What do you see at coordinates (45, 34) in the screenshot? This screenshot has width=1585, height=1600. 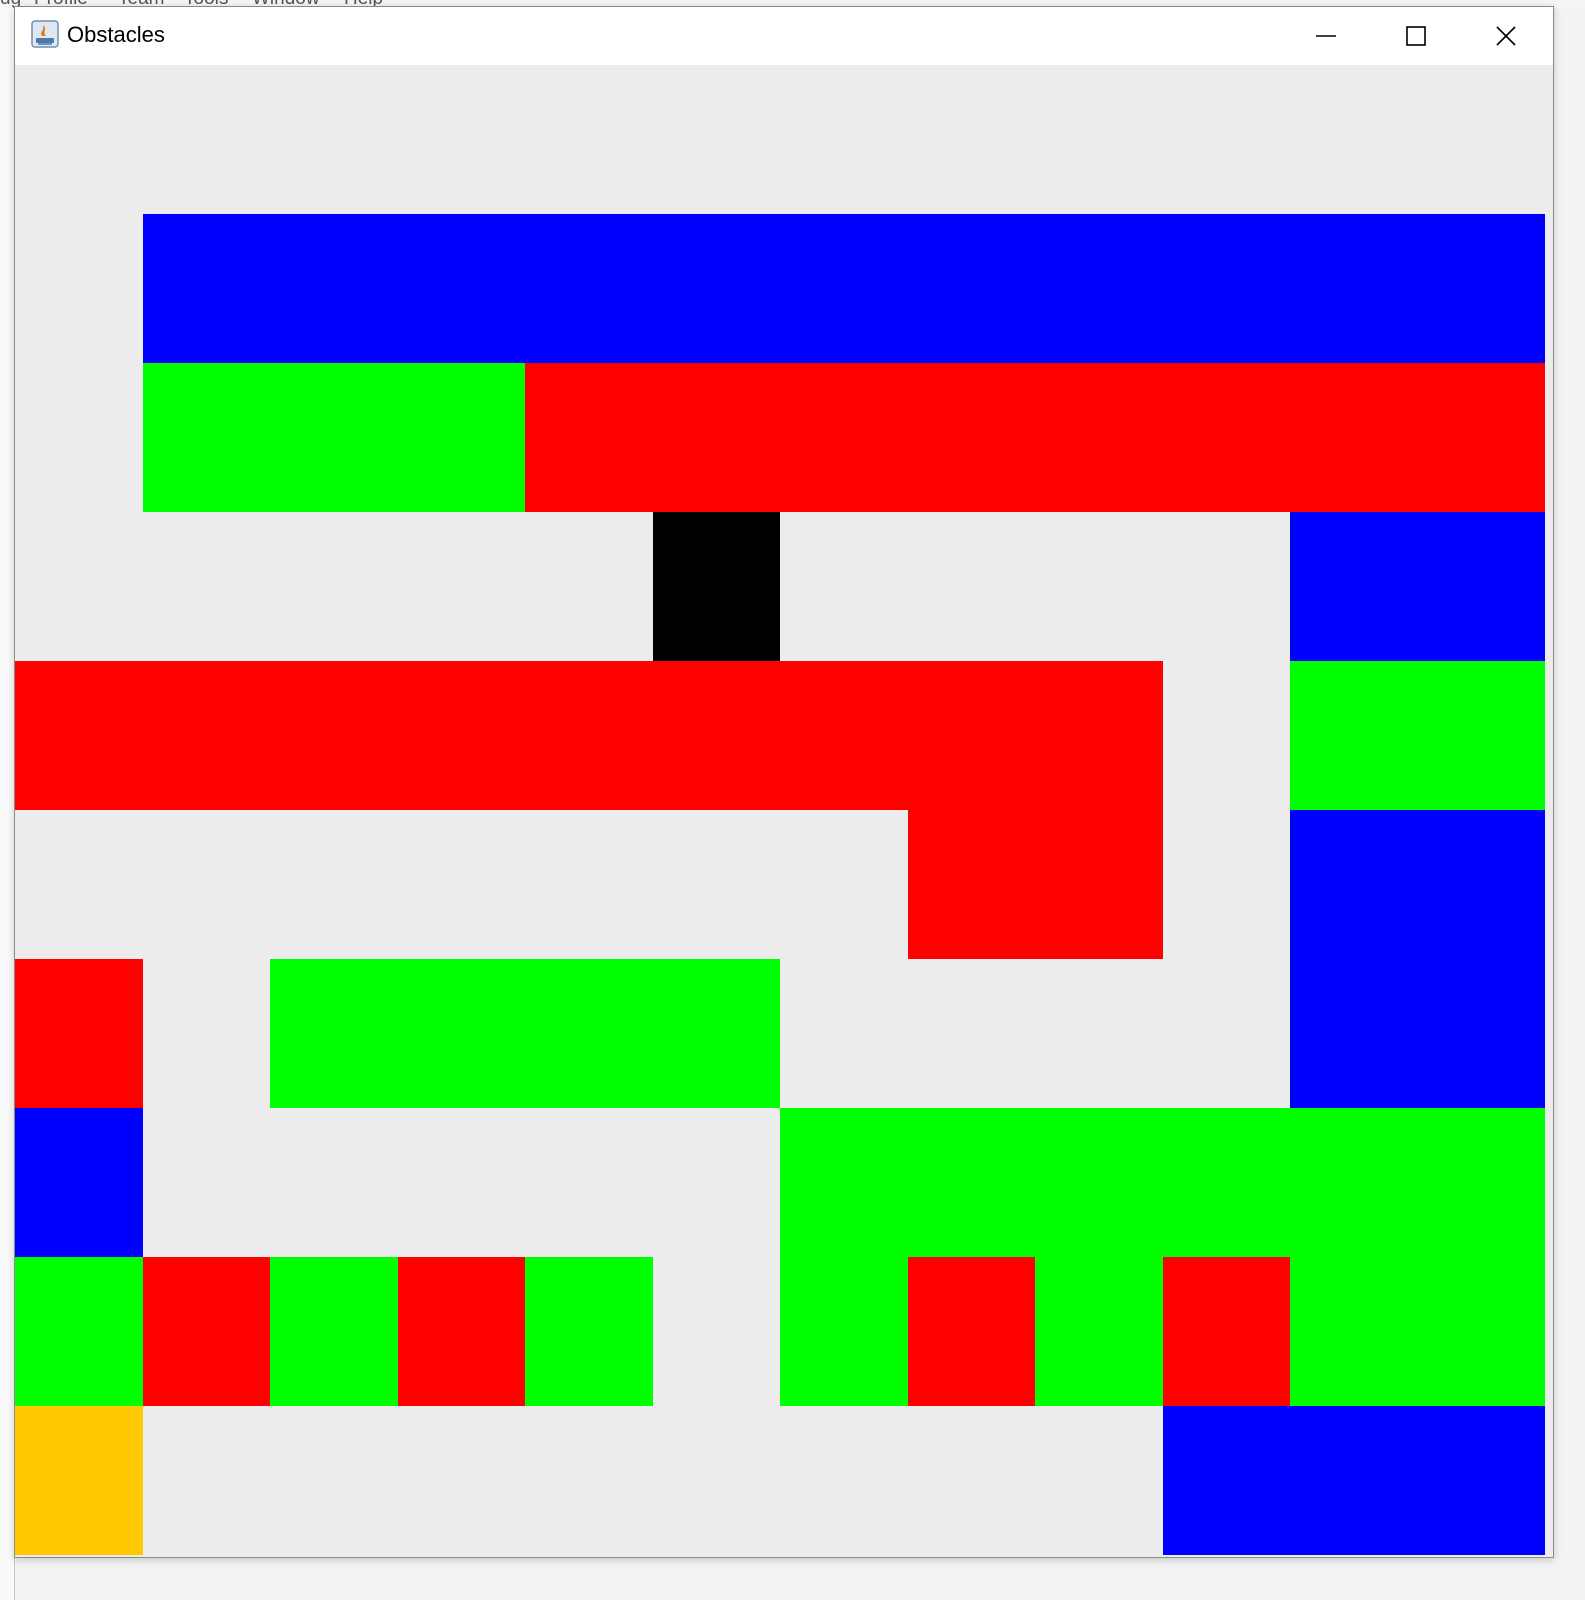 I see `java-app-icon` at bounding box center [45, 34].